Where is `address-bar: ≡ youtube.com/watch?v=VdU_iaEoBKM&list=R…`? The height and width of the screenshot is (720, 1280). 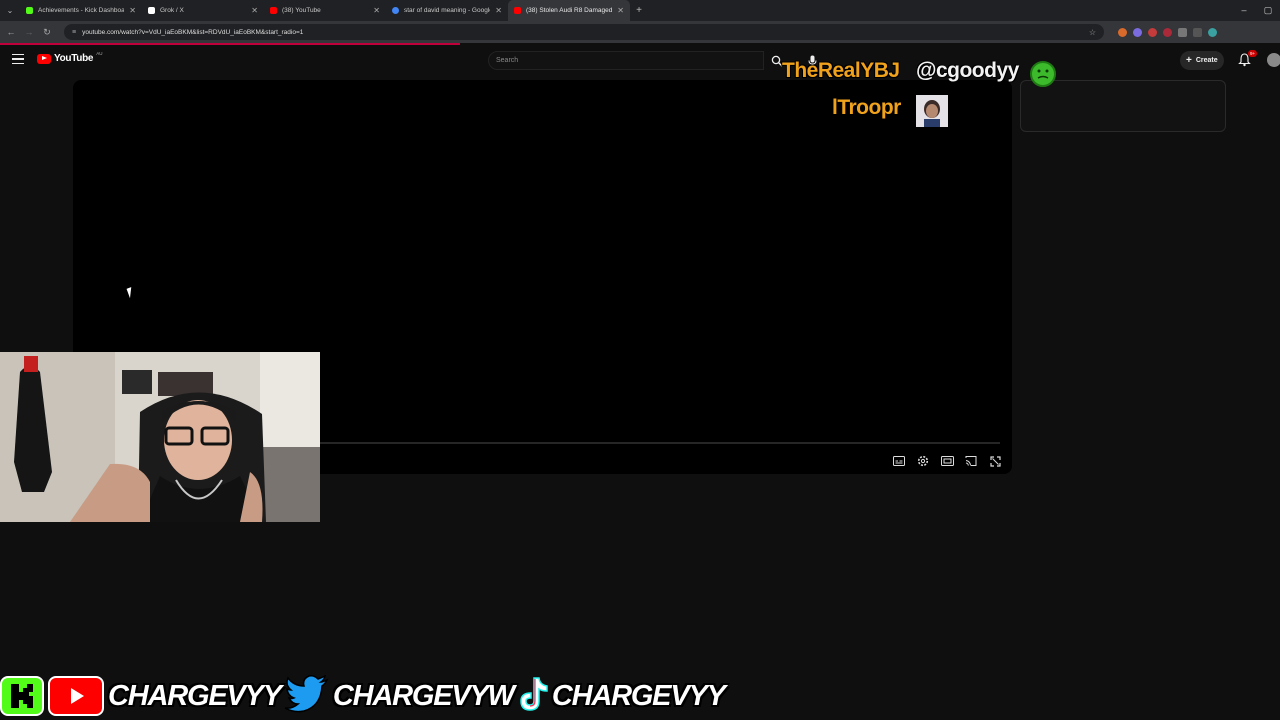
address-bar: ≡ youtube.com/watch?v=VdU_iaEoBKM&list=R… is located at coordinates (584, 32).